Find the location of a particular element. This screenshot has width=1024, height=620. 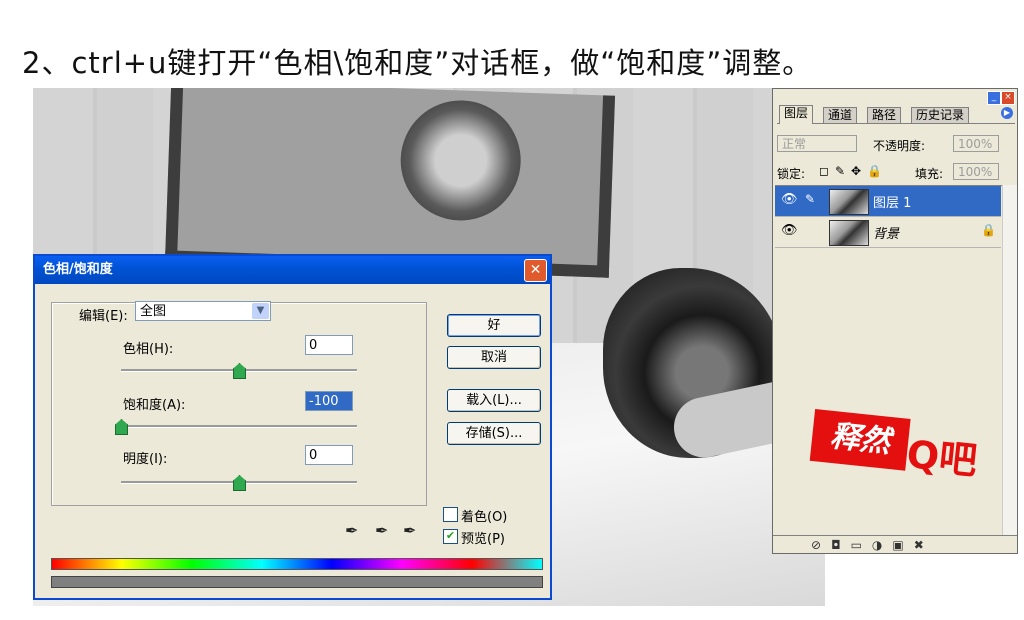

layer-name: 背景 is located at coordinates (886, 232).